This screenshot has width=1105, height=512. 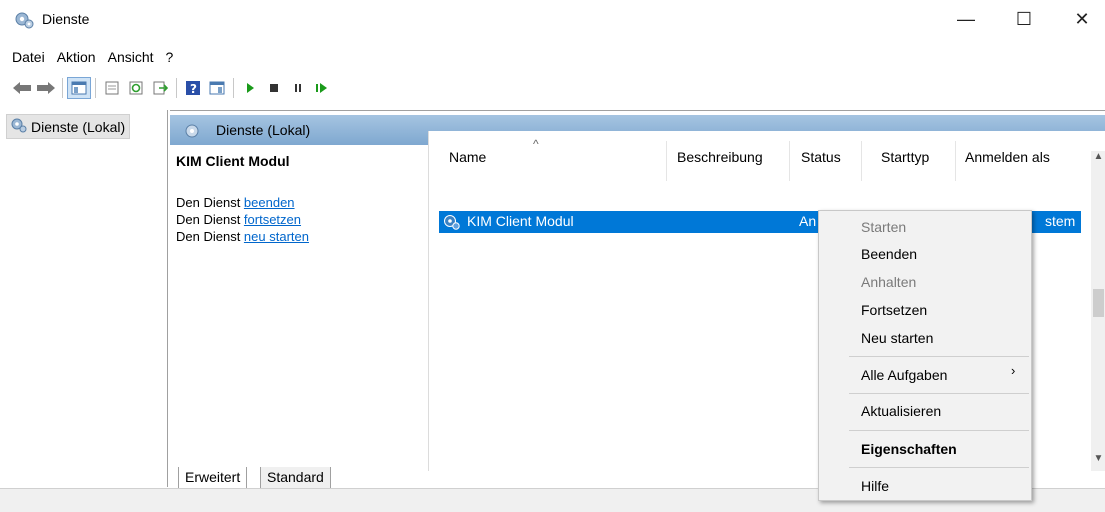 What do you see at coordinates (131, 57) in the screenshot?
I see `menu-ansicht: Ansicht` at bounding box center [131, 57].